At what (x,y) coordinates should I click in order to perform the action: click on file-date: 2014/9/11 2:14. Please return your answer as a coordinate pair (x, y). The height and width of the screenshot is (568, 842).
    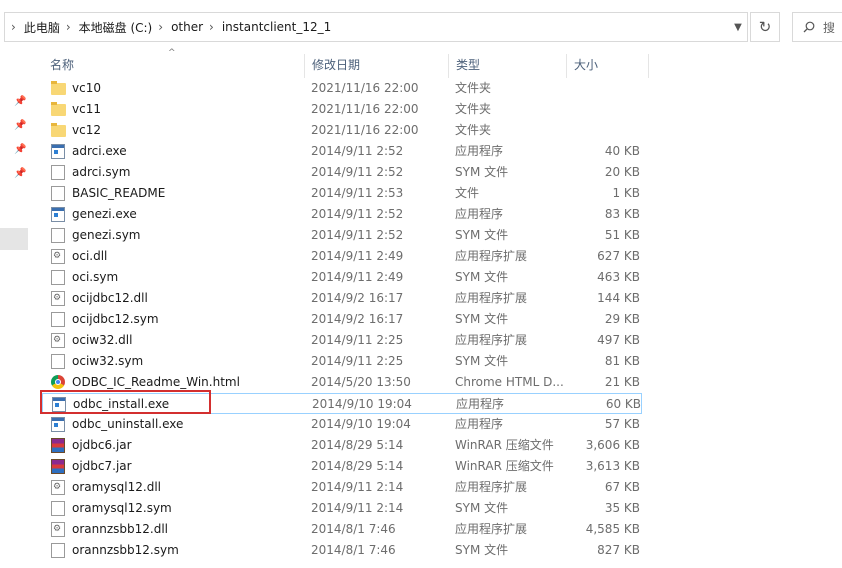
    Looking at the image, I should click on (357, 487).